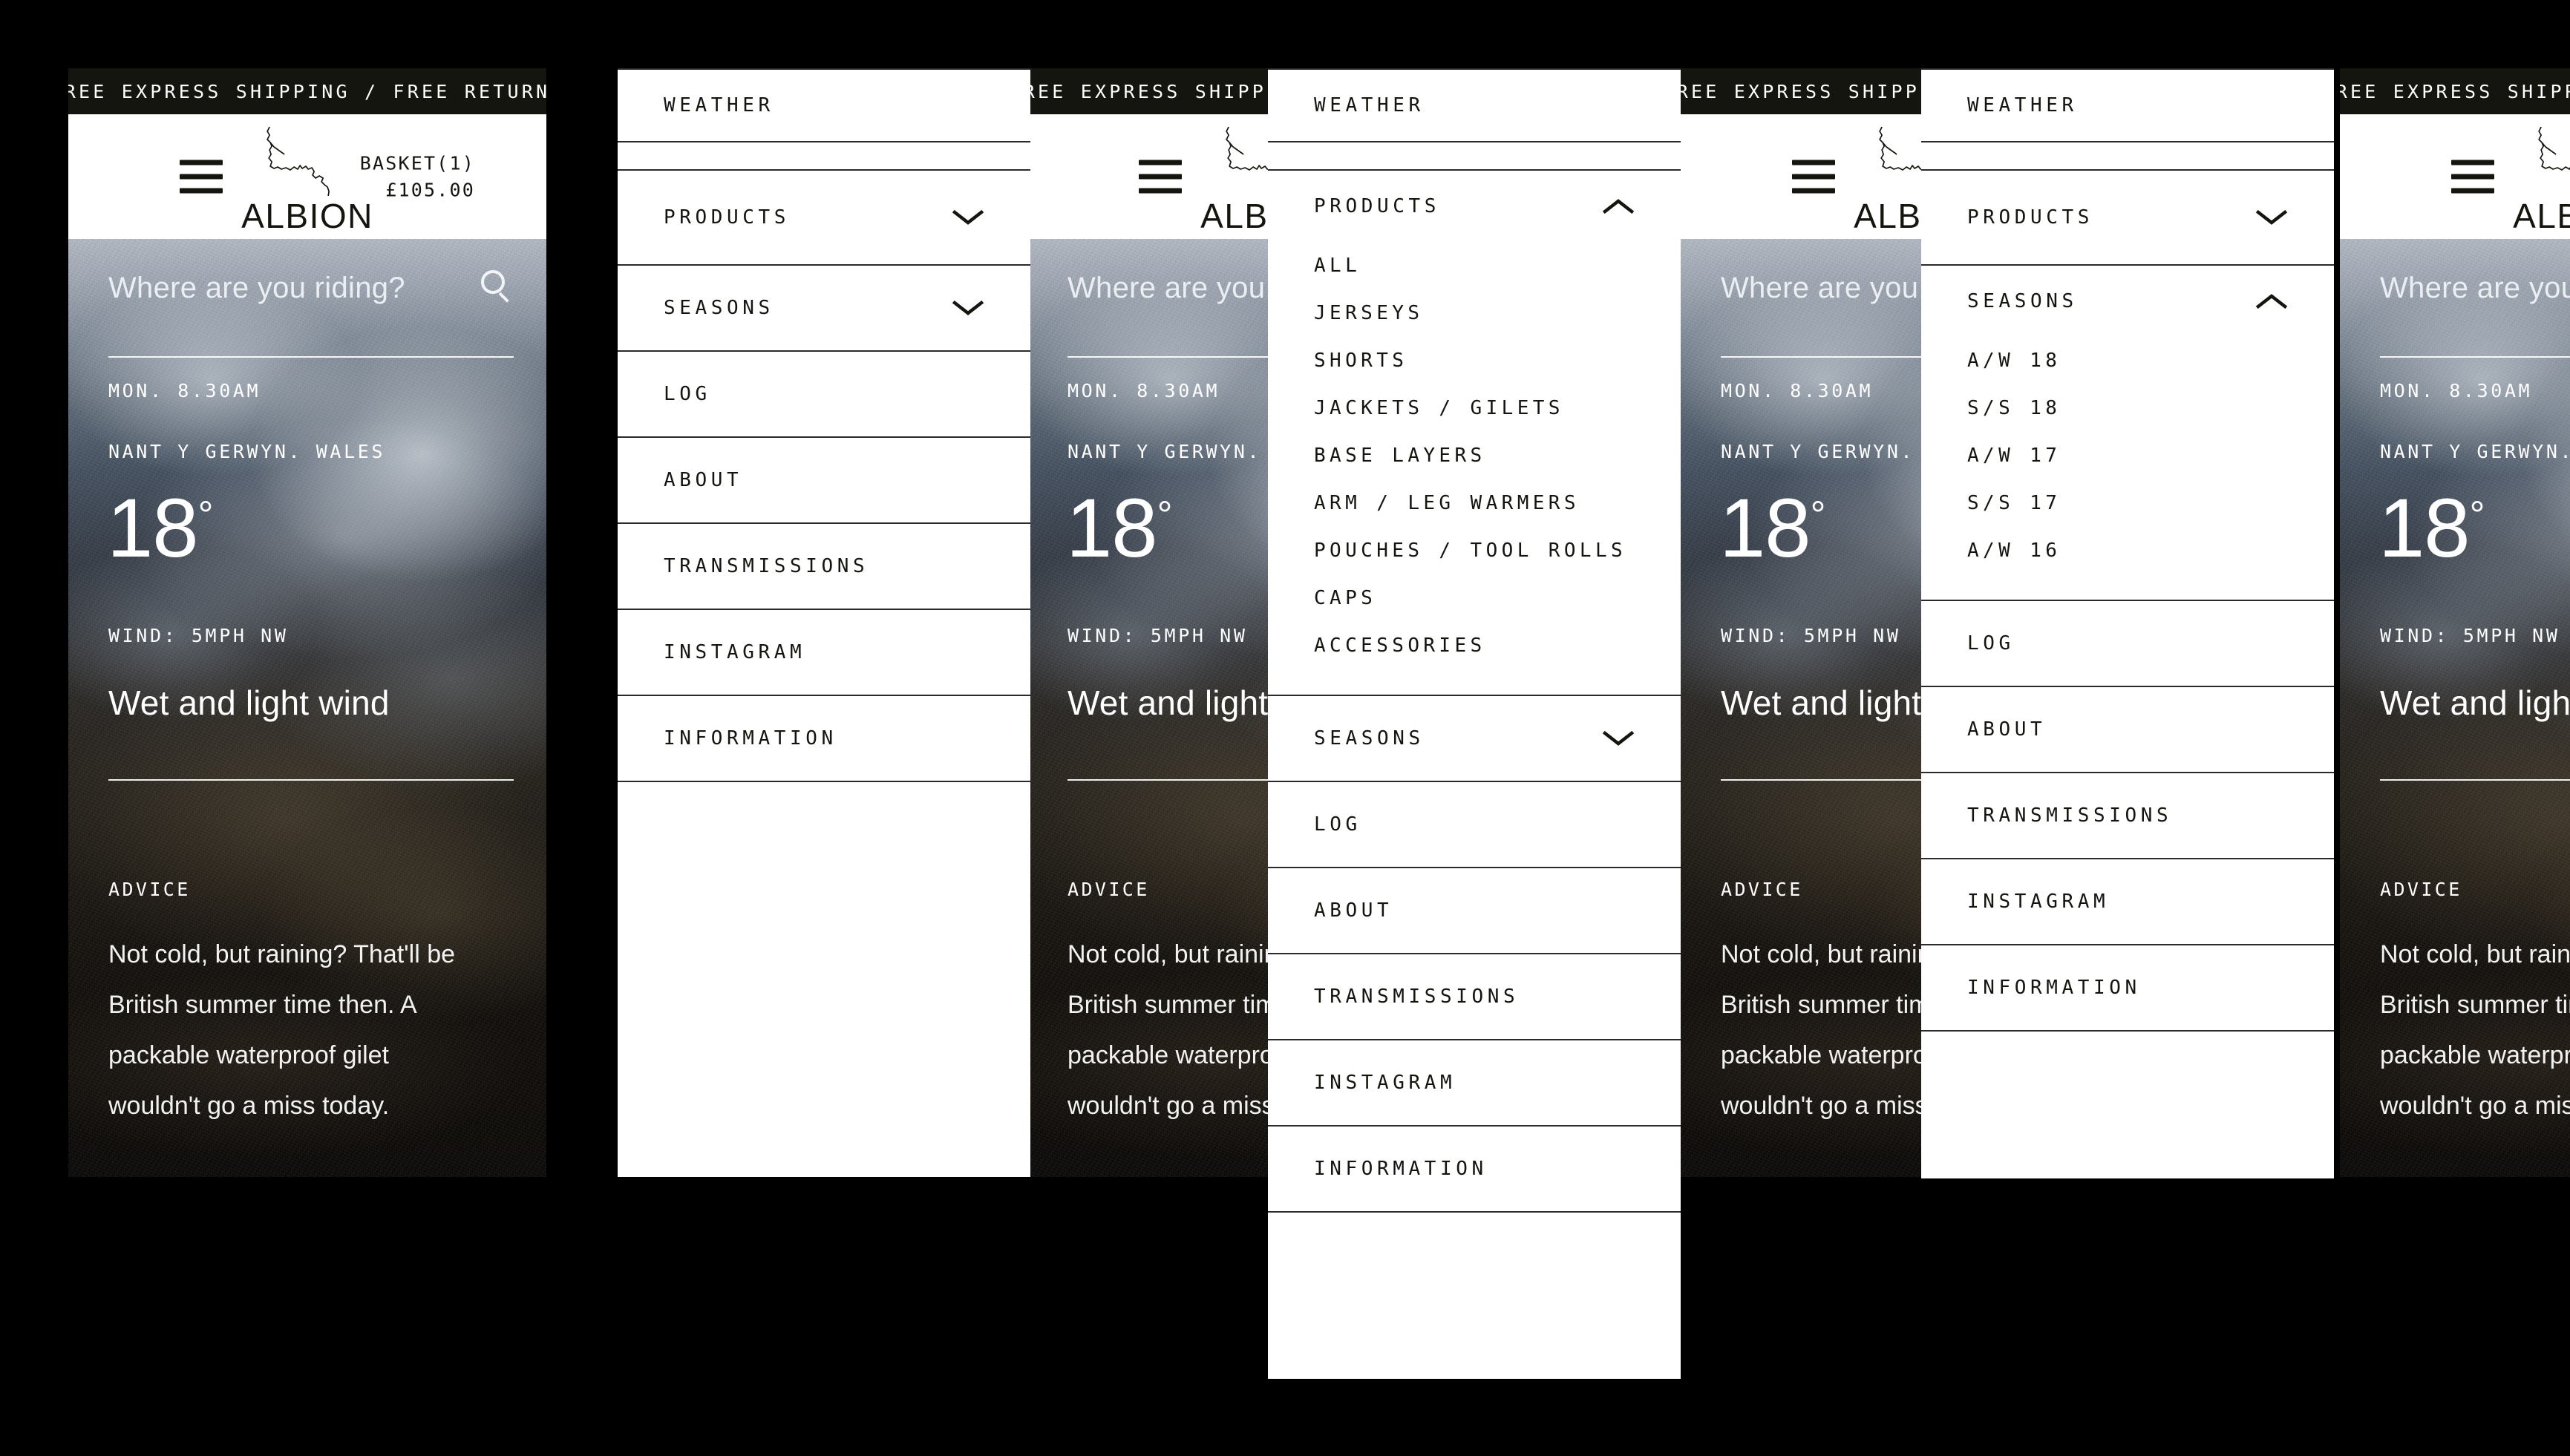 Image resolution: width=2570 pixels, height=1456 pixels. Describe the element at coordinates (1498, 313) in the screenshot. I see `submenu-item-jerseys: JERSEYS` at that location.